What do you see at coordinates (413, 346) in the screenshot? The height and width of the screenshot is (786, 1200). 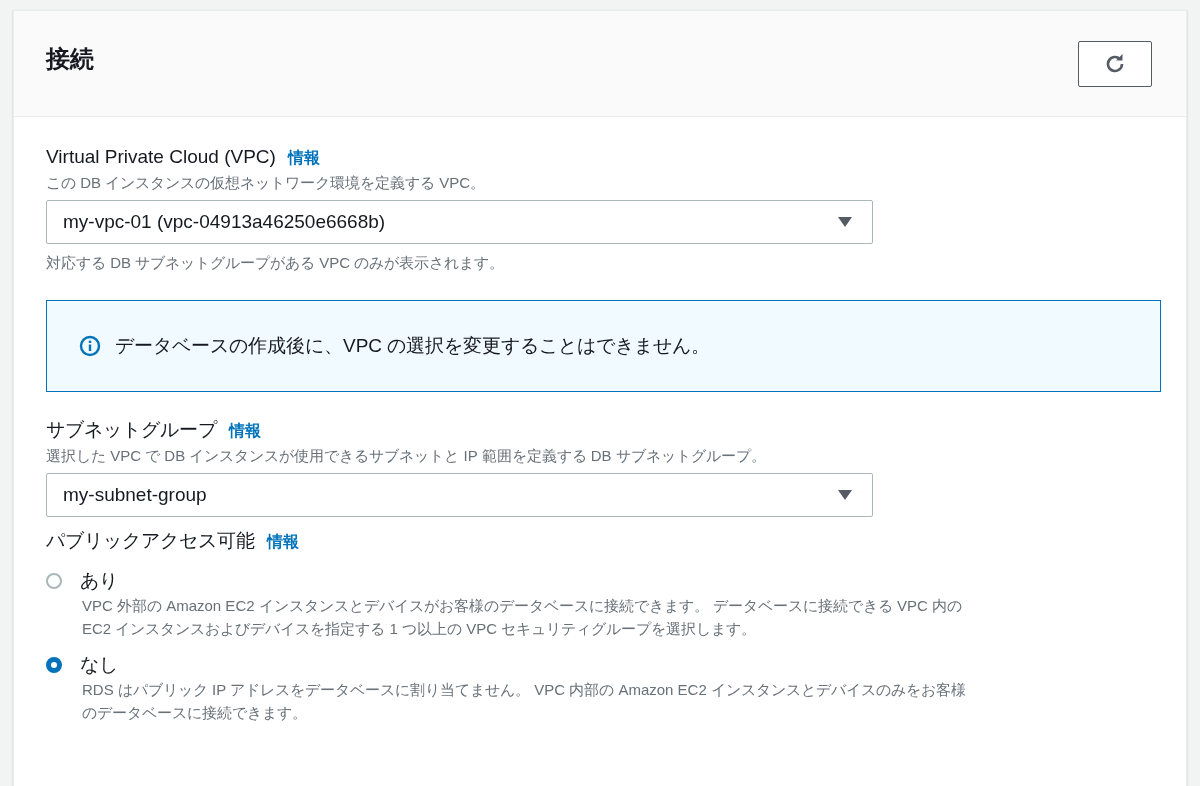 I see `alert-text: データベースの作成後に、VPC の選択を変更することはできません。` at bounding box center [413, 346].